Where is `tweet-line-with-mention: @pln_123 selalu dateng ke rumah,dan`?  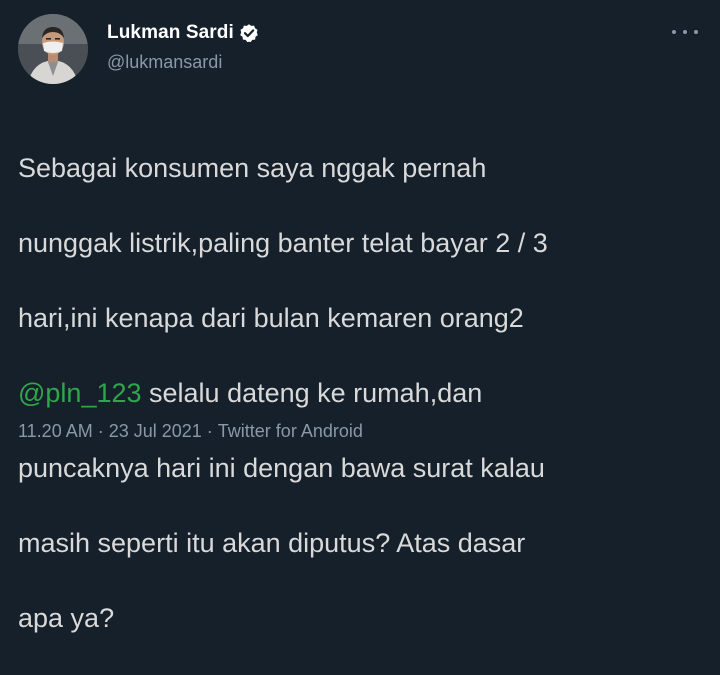
tweet-line-with-mention: @pln_123 selalu dateng ke rumah,dan is located at coordinates (363, 394).